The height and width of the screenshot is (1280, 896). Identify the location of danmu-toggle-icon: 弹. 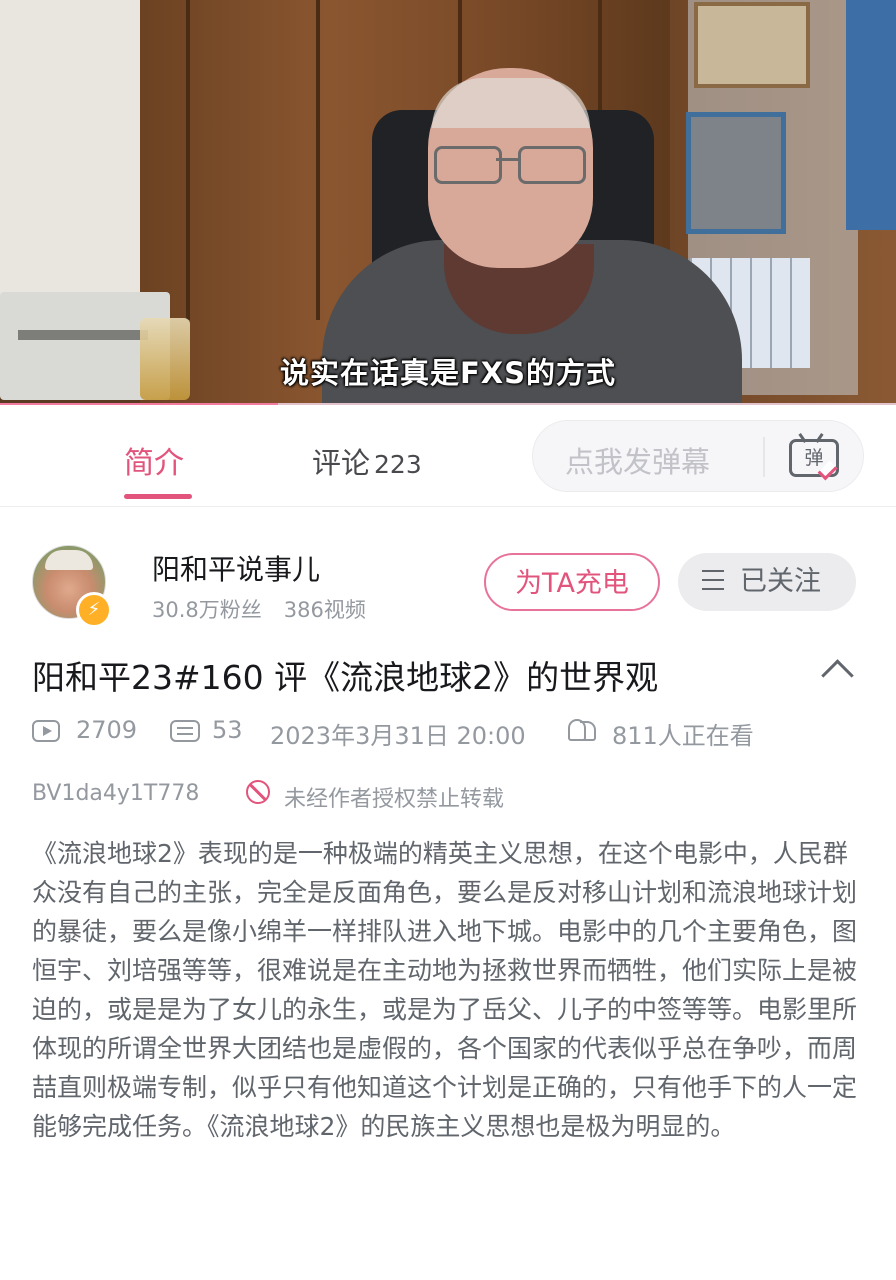
(814, 457).